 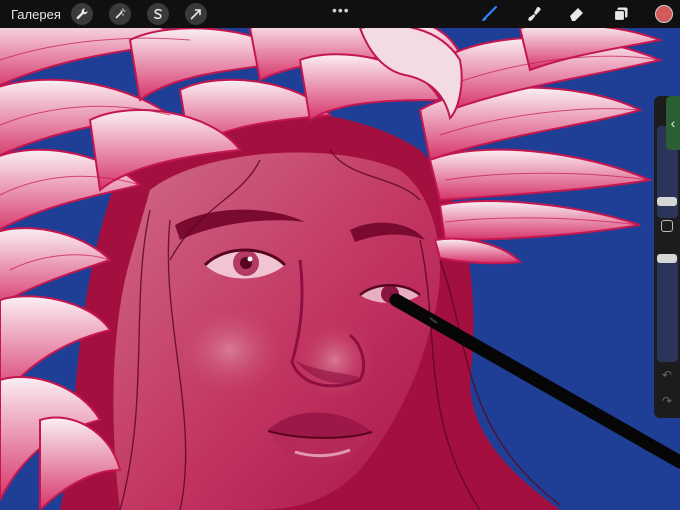 I want to click on undo-icon: ↶, so click(x=667, y=375).